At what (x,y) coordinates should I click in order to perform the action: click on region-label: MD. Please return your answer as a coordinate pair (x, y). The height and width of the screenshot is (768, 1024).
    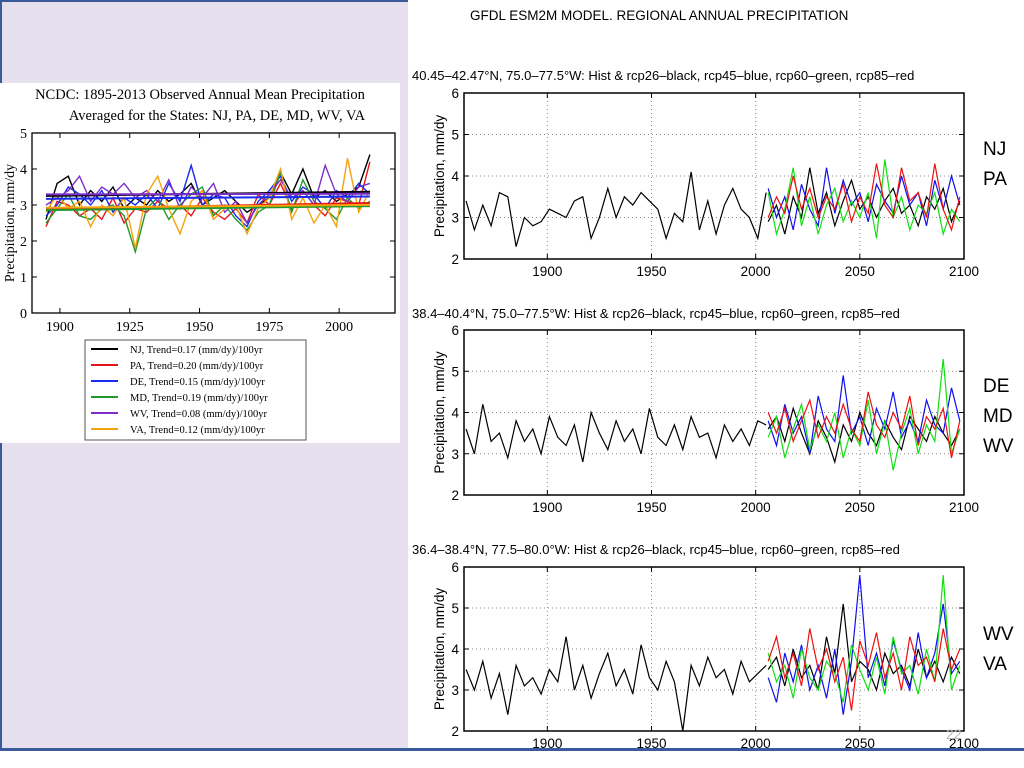
    Looking at the image, I should click on (998, 416).